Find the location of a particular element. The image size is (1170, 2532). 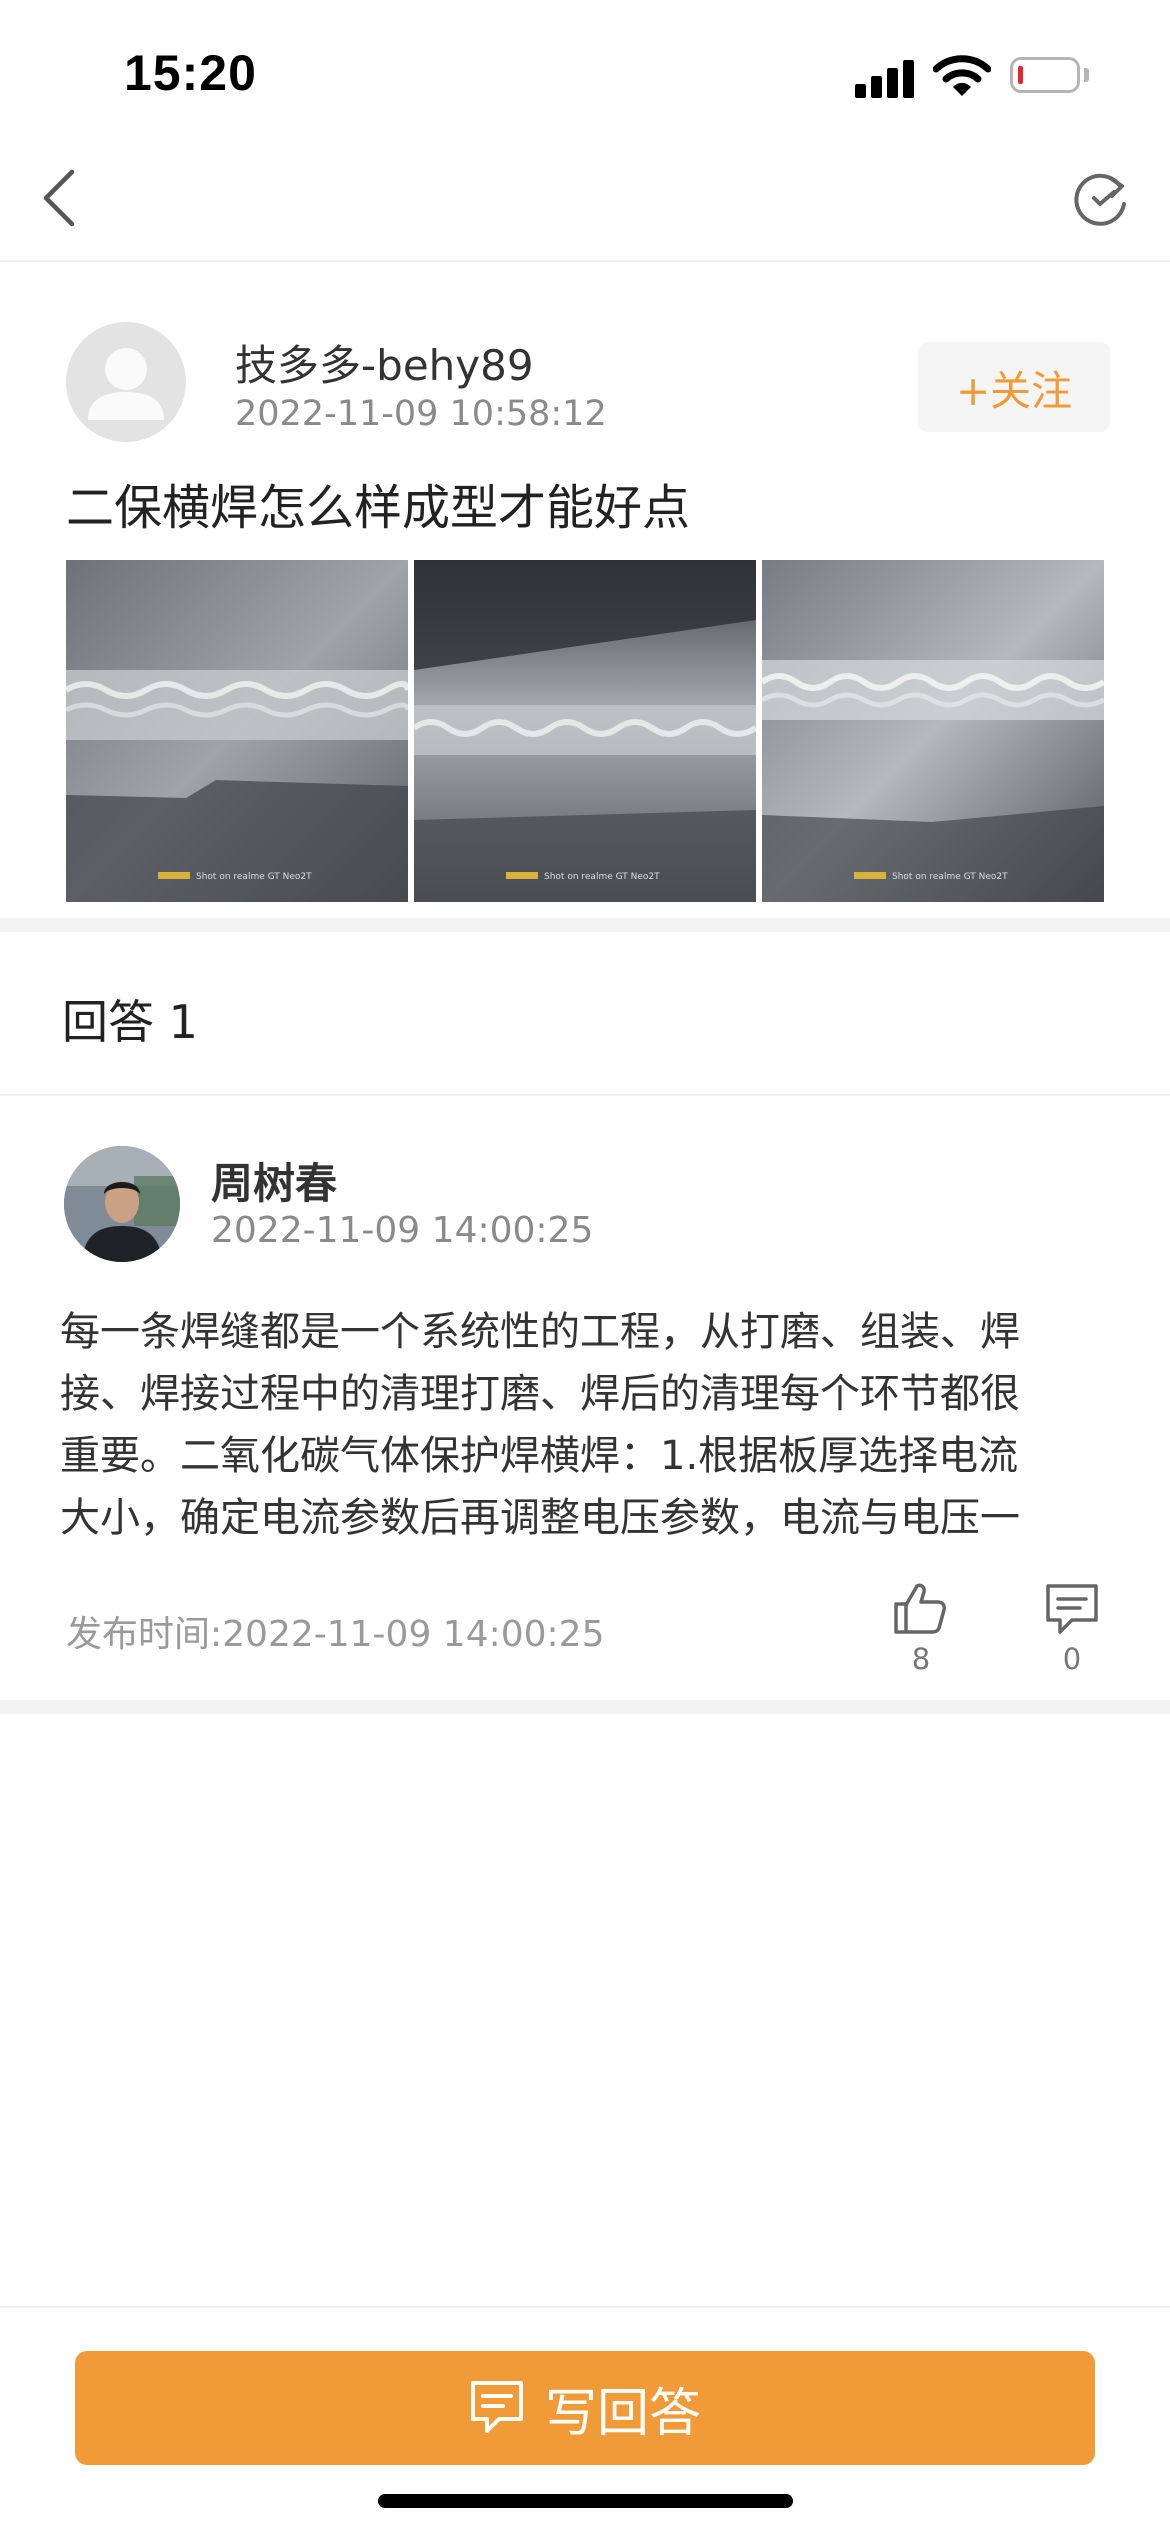

refresh-icon is located at coordinates (1100, 199).